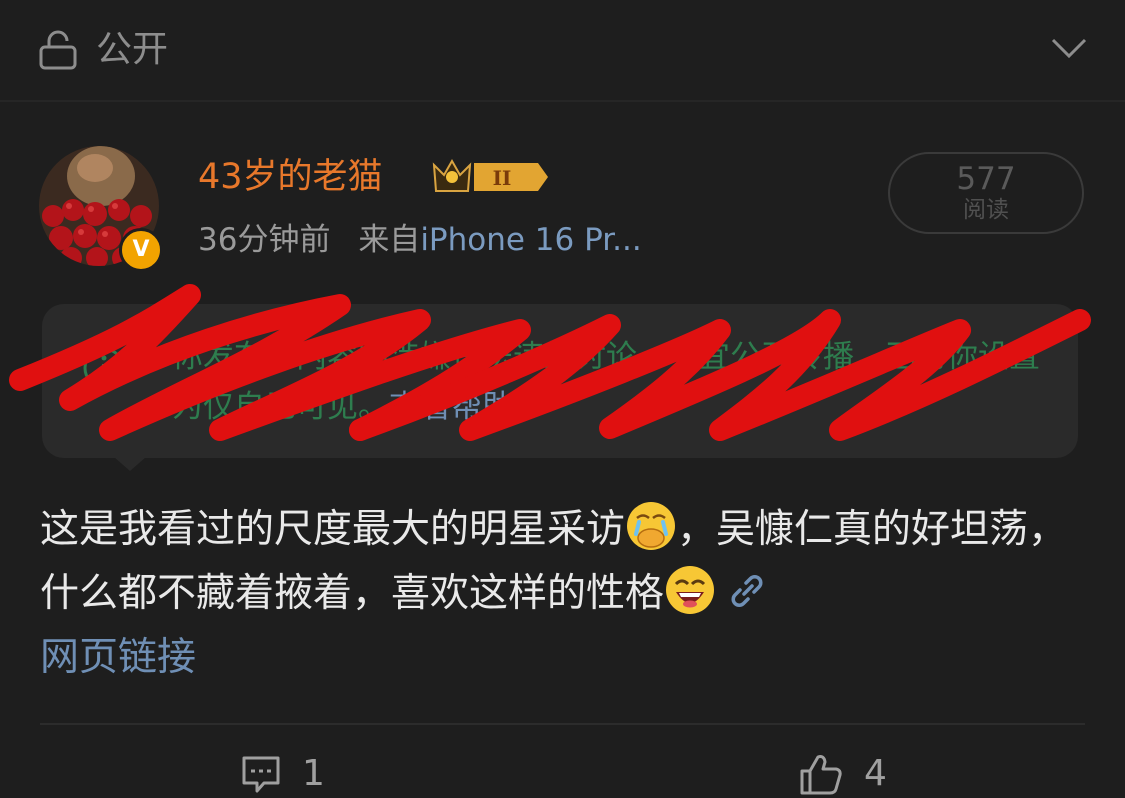 The width and height of the screenshot is (1125, 798). What do you see at coordinates (132, 49) in the screenshot?
I see `visibility-label: 公开` at bounding box center [132, 49].